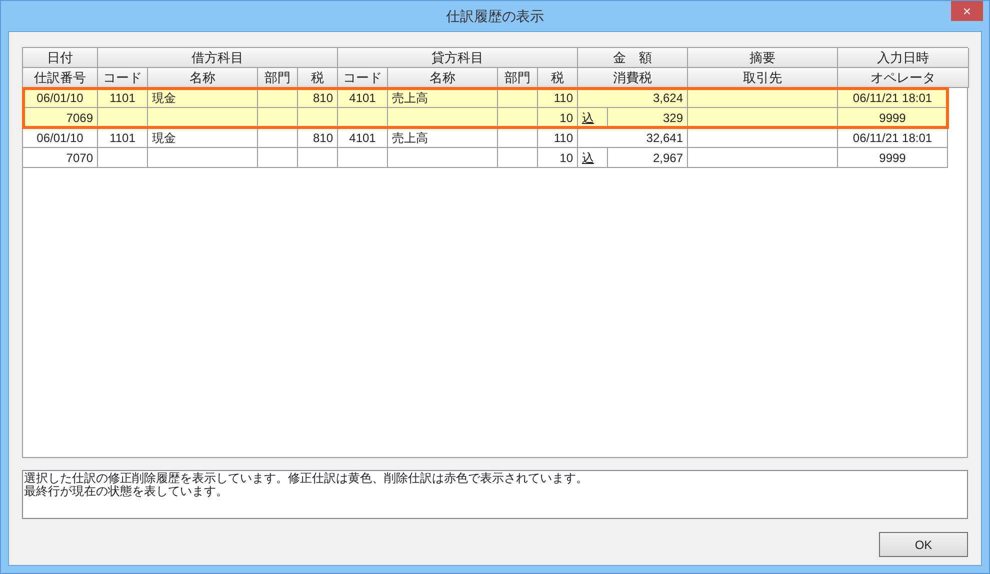  Describe the element at coordinates (218, 58) in the screenshot. I see `column-group-header: 借方科目` at that location.